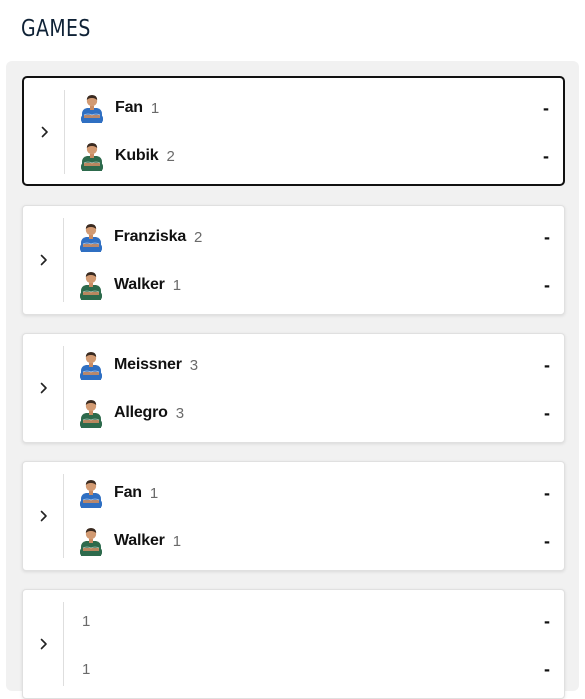 This screenshot has height=699, width=585. I want to click on player-name: Kubik, so click(137, 155).